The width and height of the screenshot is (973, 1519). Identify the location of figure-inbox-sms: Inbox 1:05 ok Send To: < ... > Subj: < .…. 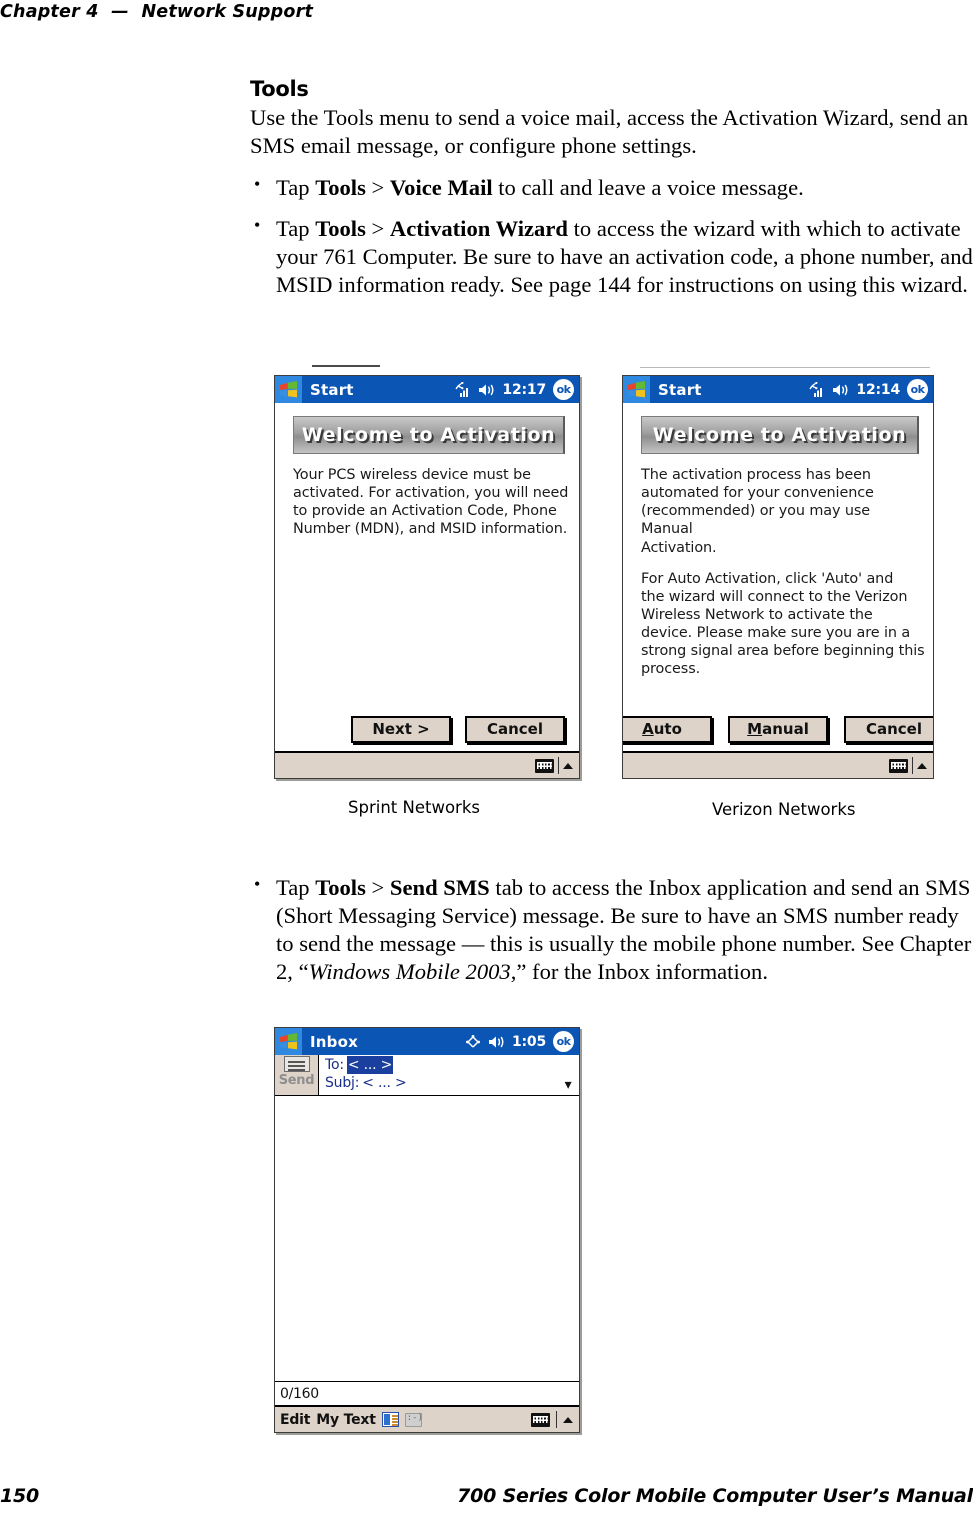
(427, 1230).